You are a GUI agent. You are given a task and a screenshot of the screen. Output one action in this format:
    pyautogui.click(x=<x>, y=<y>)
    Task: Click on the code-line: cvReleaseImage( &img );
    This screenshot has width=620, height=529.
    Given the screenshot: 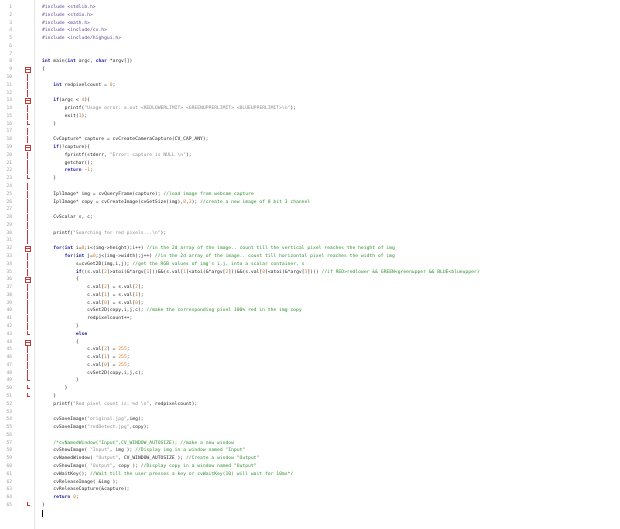 What is the action you would take?
    pyautogui.click(x=80, y=482)
    